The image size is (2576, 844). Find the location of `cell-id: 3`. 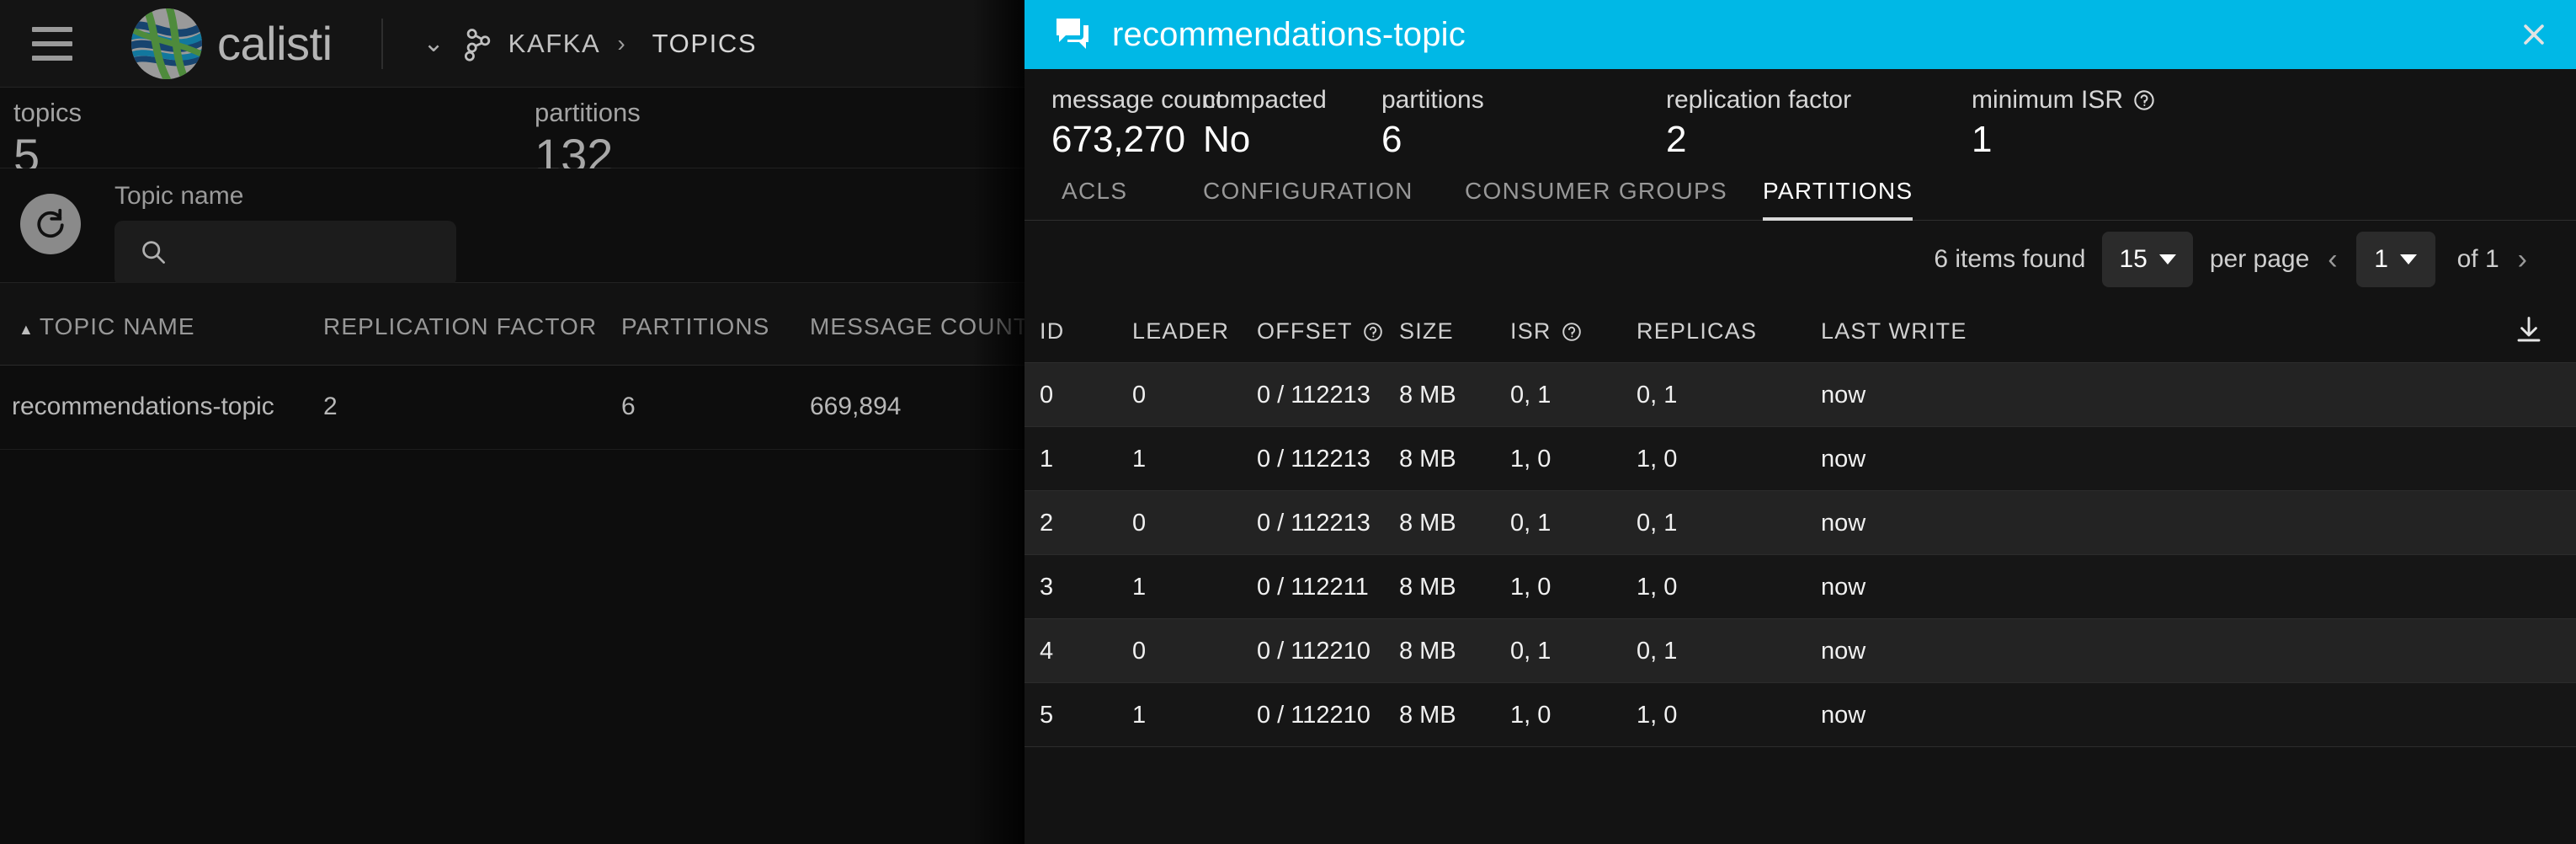

cell-id: 3 is located at coordinates (1047, 588).